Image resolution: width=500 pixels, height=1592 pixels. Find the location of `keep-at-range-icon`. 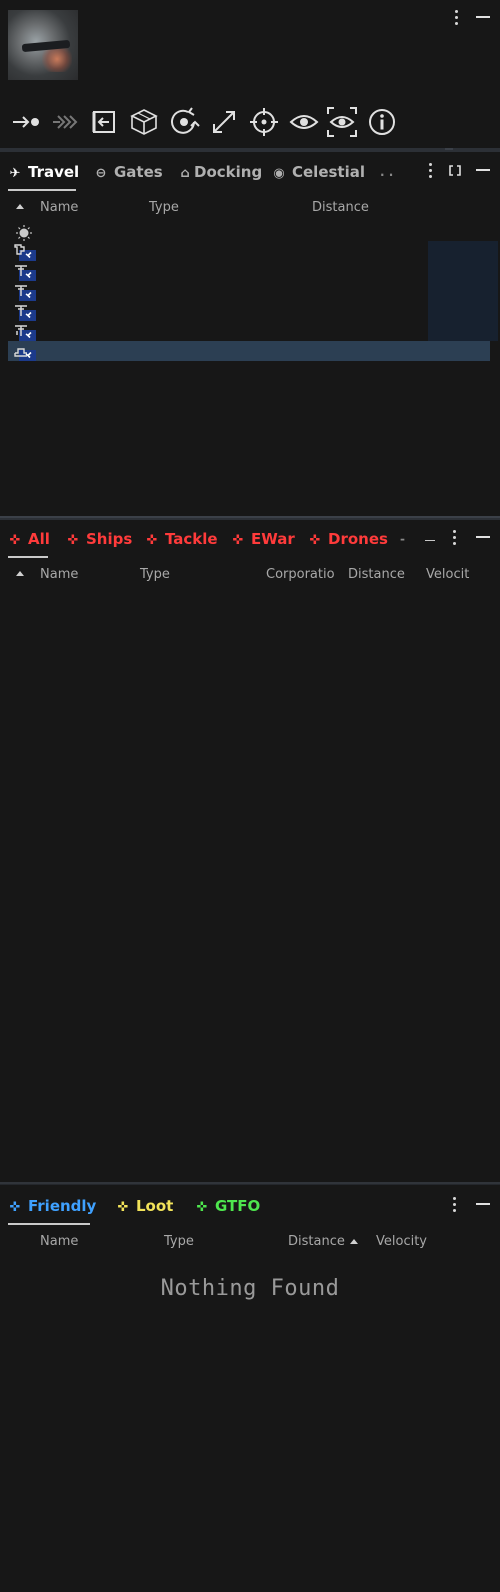

keep-at-range-icon is located at coordinates (224, 122).